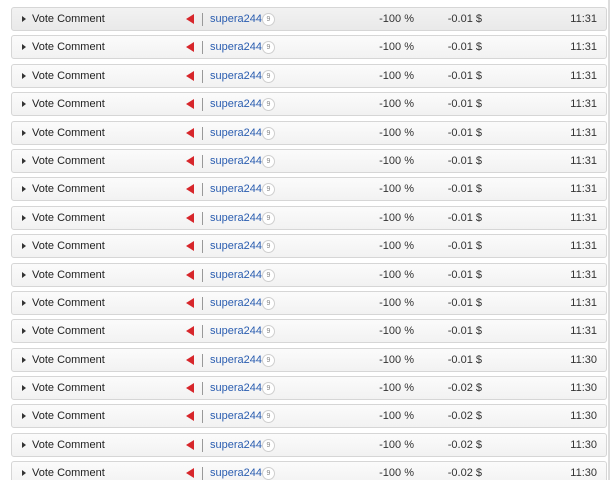 Image resolution: width=610 pixels, height=480 pixels. What do you see at coordinates (309, 359) in the screenshot?
I see `list-item: Vote Comment supera244 9 -100 % -0.01 $ 11:30` at bounding box center [309, 359].